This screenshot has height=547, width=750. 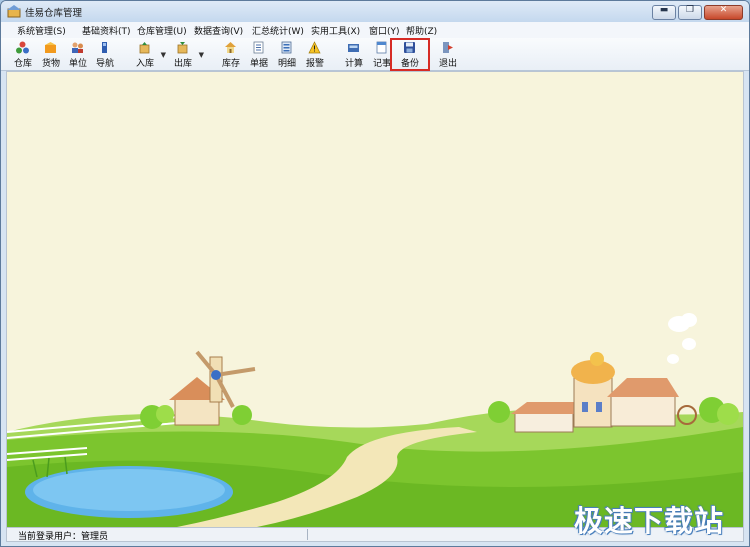 I want to click on menu-warehouse: 仓库管理(U), so click(x=162, y=30).